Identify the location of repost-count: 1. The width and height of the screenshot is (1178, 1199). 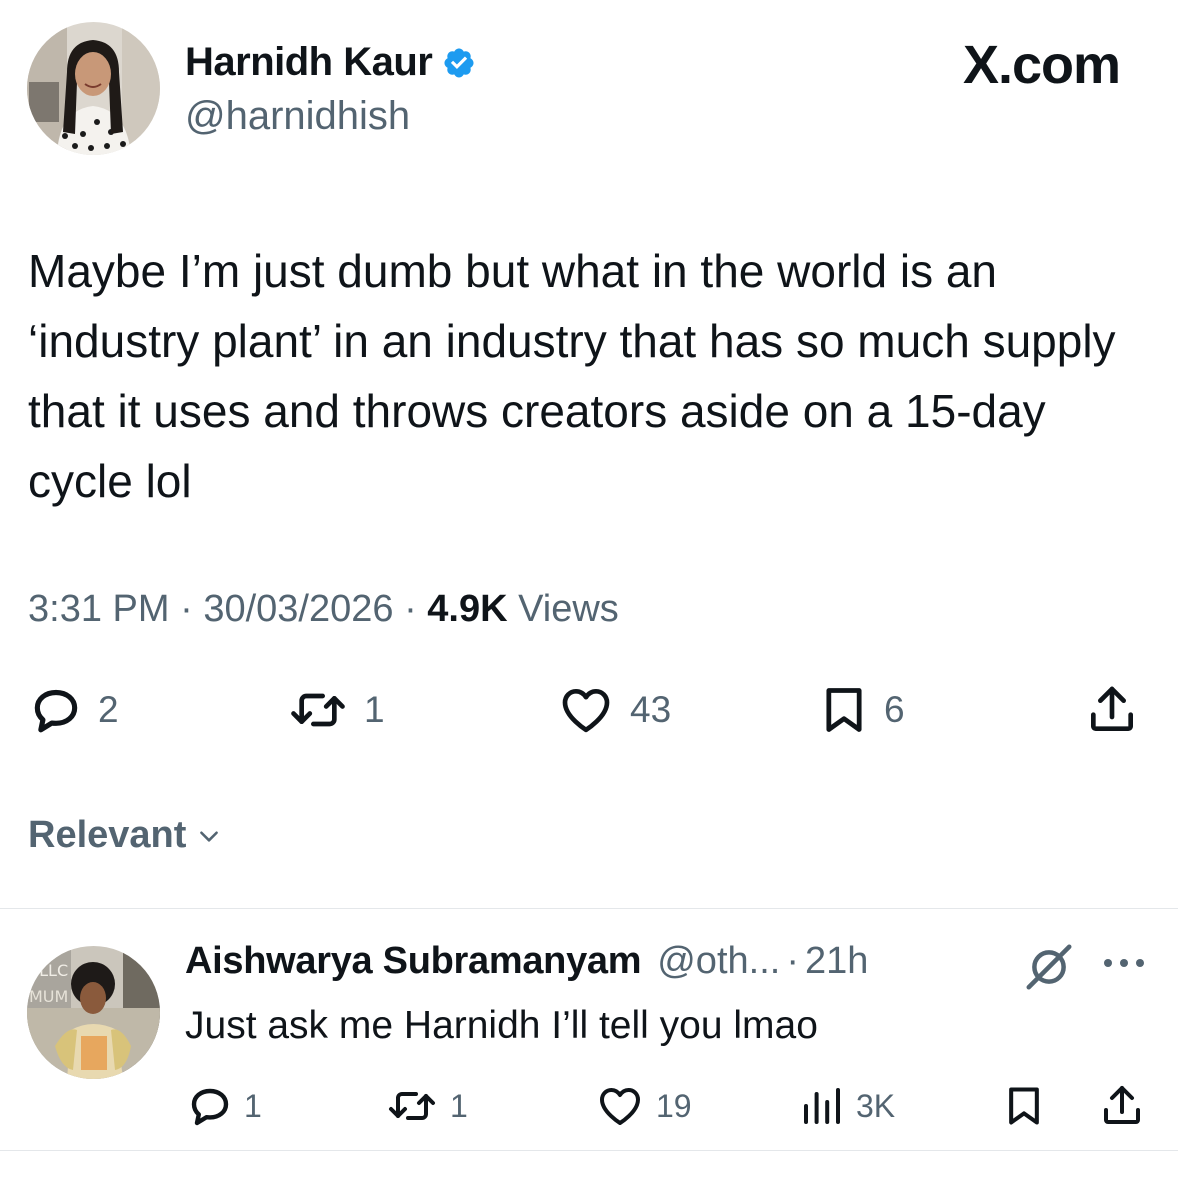
(374, 709).